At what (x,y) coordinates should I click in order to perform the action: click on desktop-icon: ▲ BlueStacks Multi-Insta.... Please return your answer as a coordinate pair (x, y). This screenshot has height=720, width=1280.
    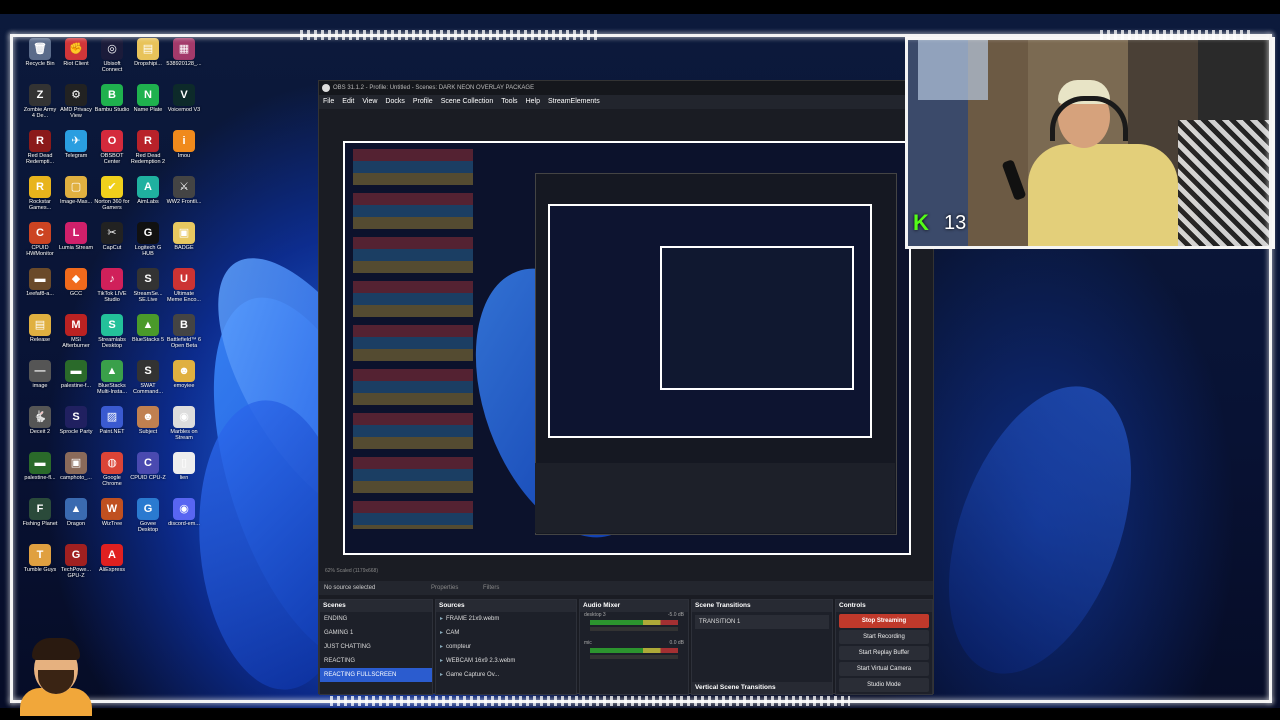
    Looking at the image, I should click on (112, 382).